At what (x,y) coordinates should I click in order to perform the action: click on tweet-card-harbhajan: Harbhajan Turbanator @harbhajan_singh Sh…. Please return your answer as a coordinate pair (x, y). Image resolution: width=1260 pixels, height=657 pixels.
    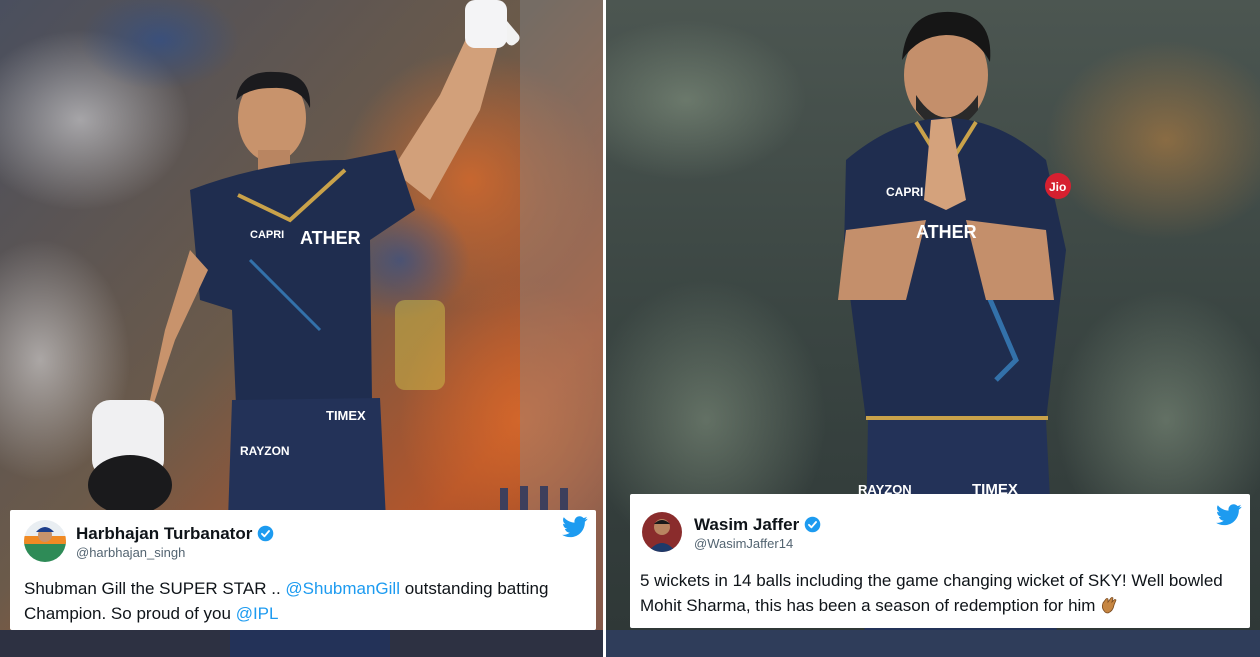
    Looking at the image, I should click on (303, 570).